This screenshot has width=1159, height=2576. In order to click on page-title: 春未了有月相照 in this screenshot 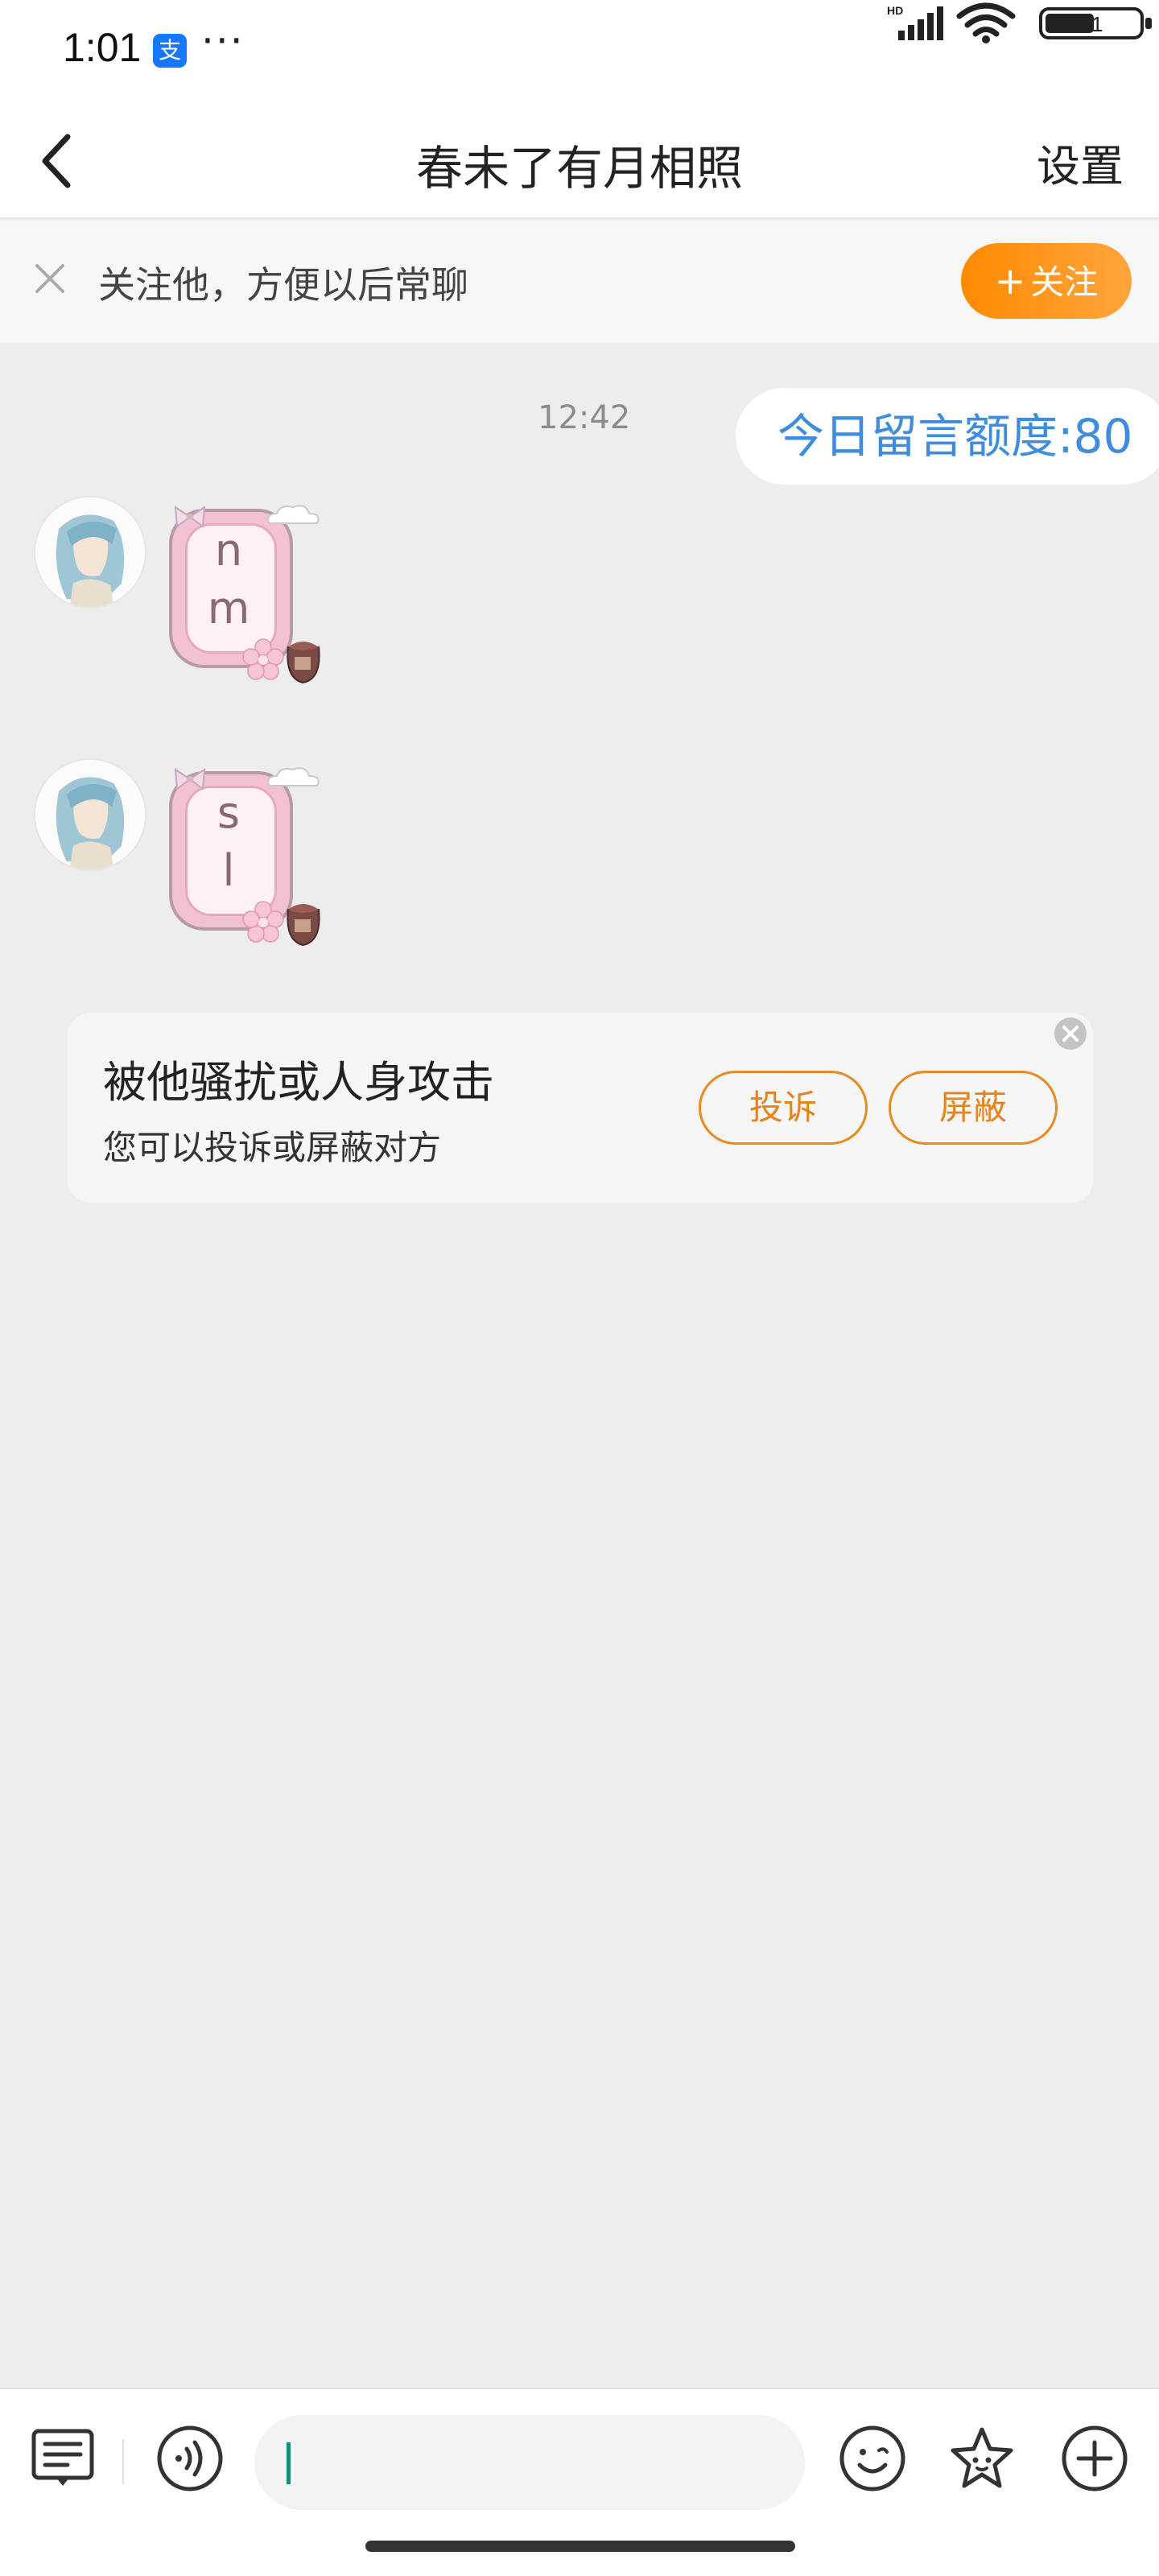, I will do `click(579, 168)`.